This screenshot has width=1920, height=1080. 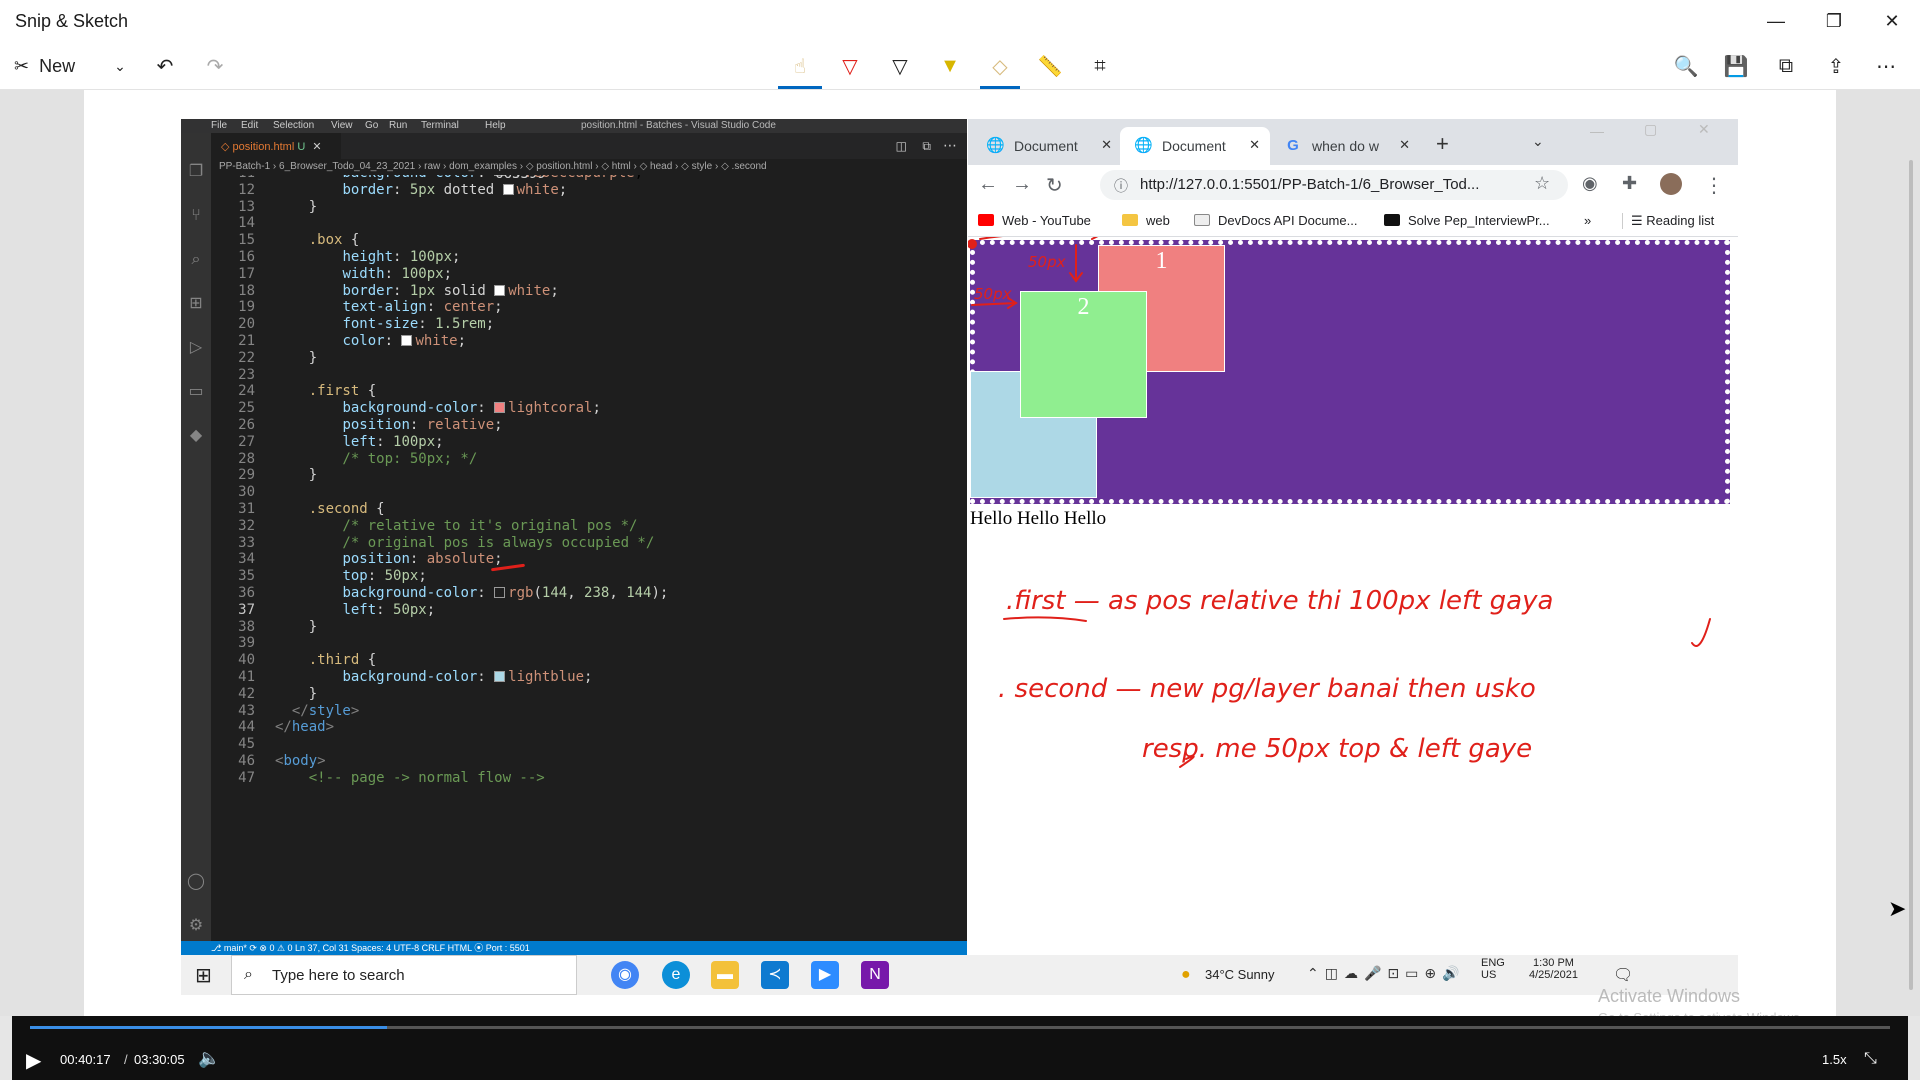 I want to click on bookmark-youtube: Web - YouTube, so click(x=1034, y=220).